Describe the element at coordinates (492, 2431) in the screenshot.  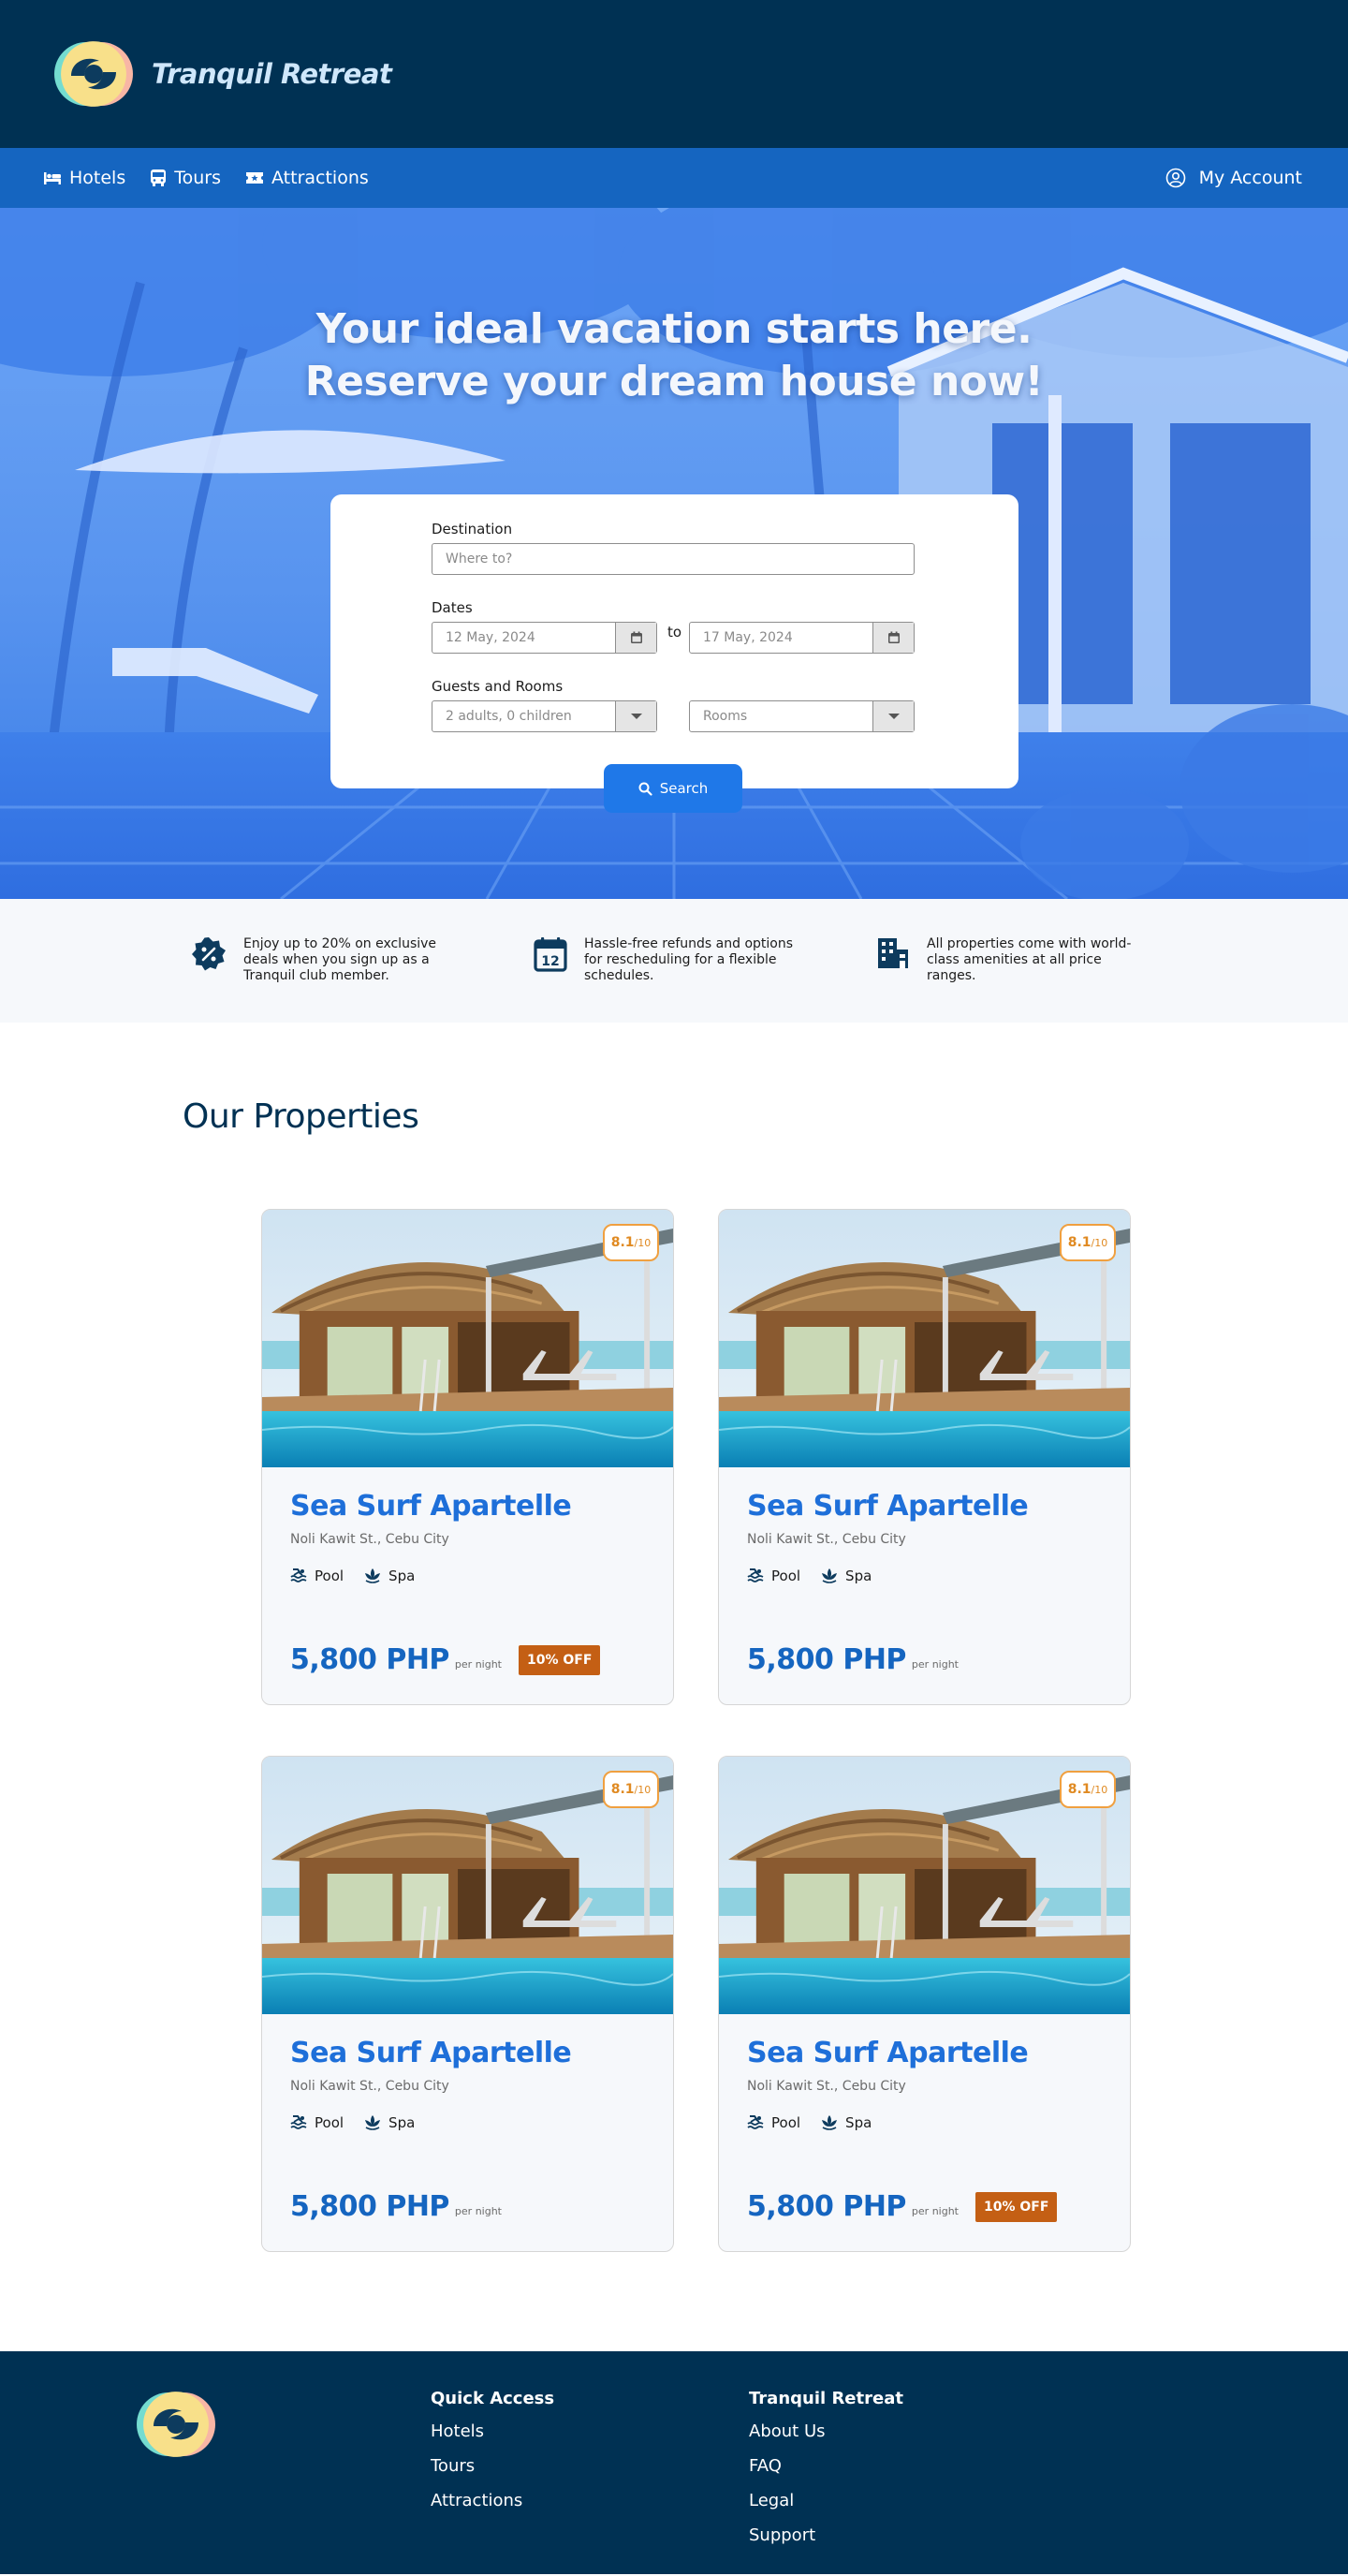
I see `footer-link-hotels: Hotels` at that location.